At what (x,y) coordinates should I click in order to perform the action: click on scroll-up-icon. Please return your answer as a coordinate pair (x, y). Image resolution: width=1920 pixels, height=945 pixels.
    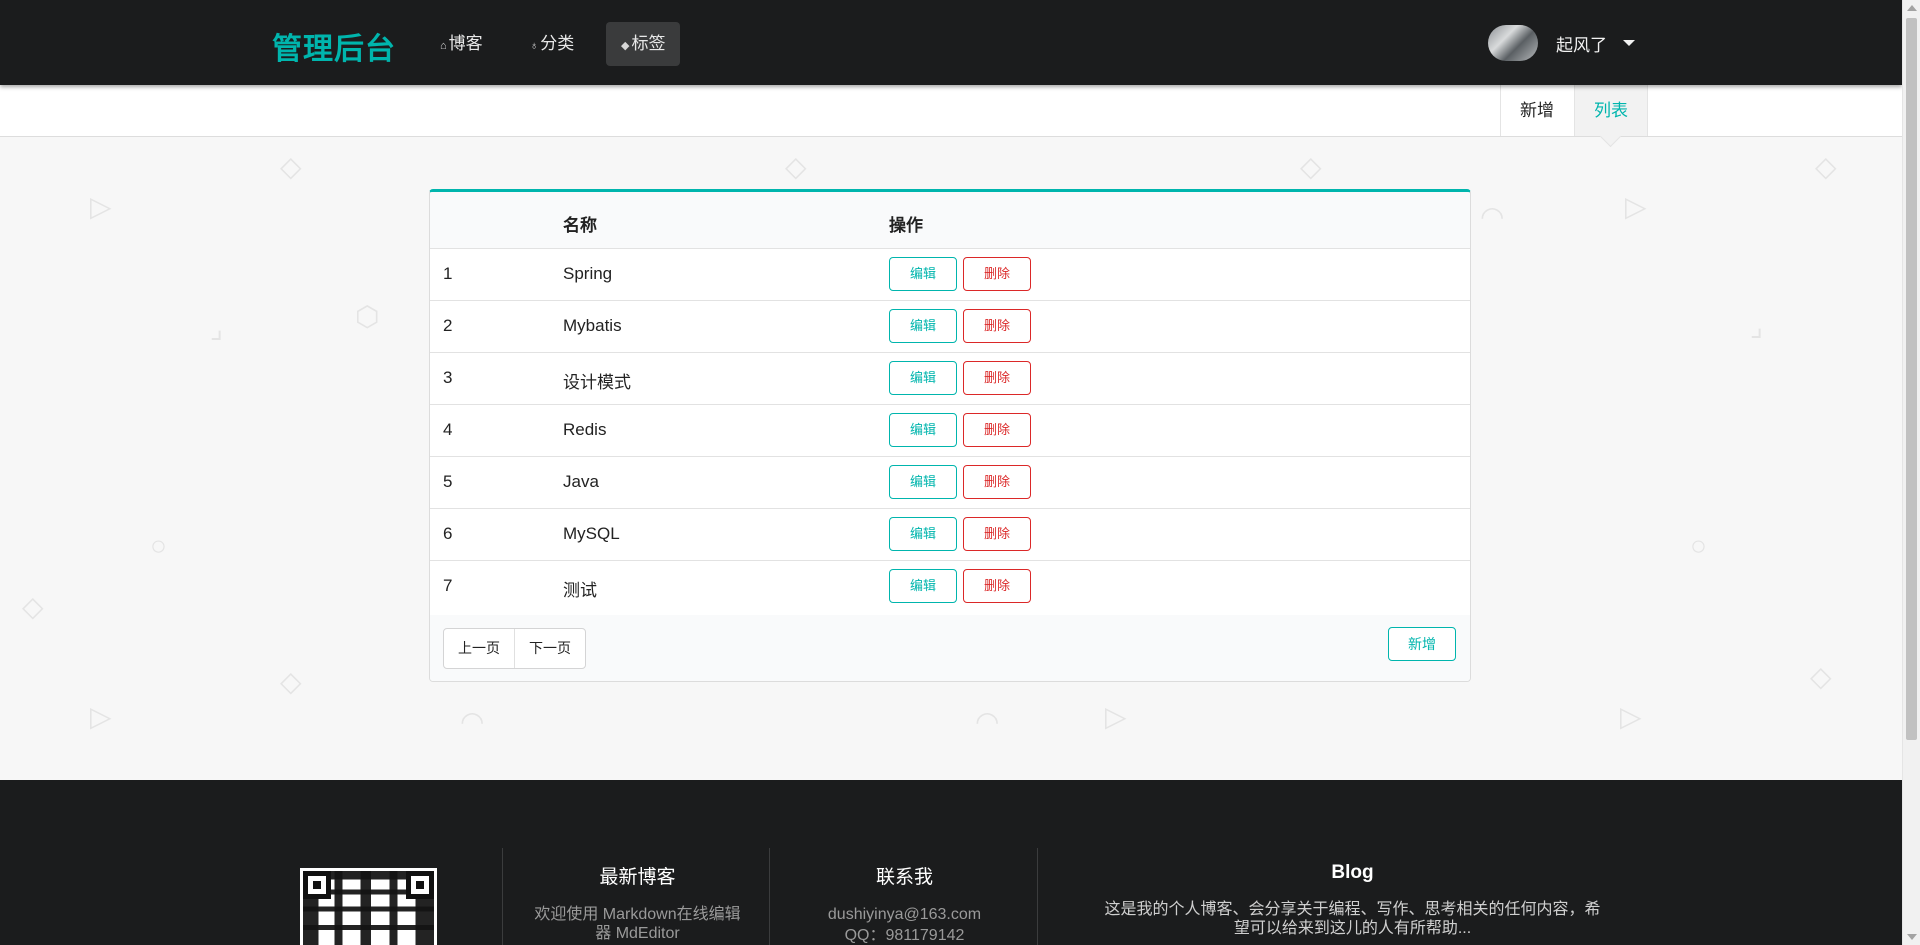
    Looking at the image, I should click on (1912, 8).